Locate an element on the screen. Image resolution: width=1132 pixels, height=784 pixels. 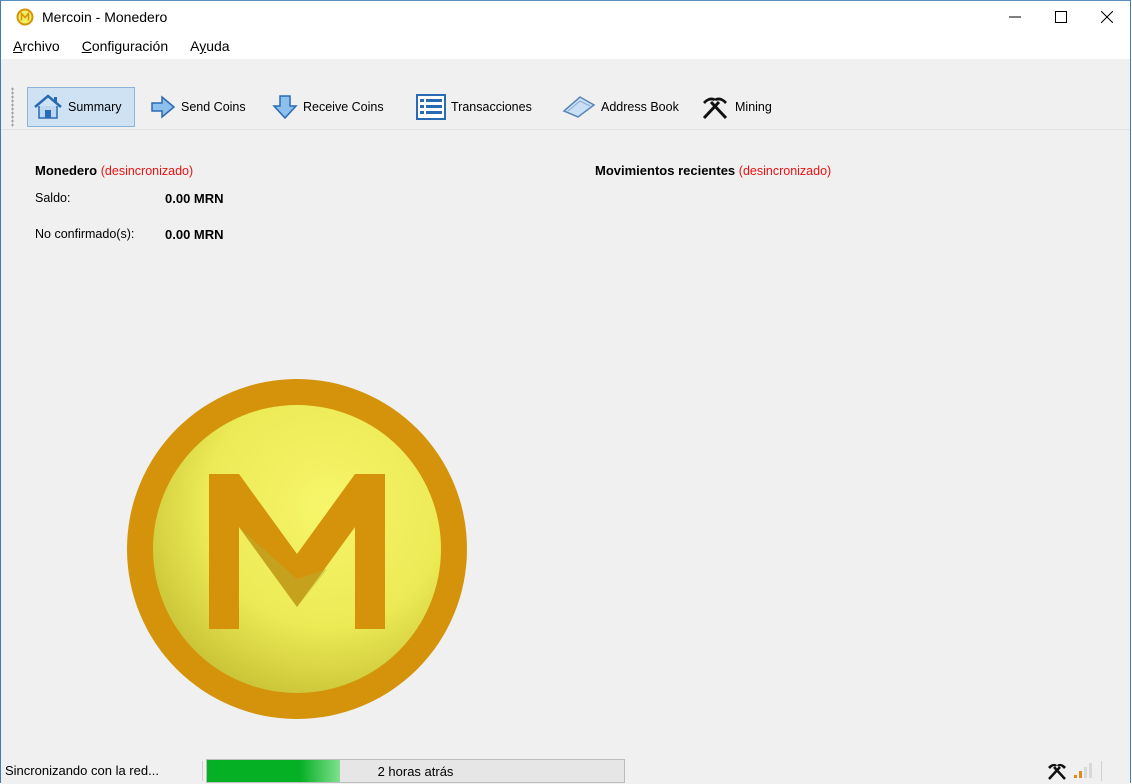
balance-label: Saldo: is located at coordinates (53, 198).